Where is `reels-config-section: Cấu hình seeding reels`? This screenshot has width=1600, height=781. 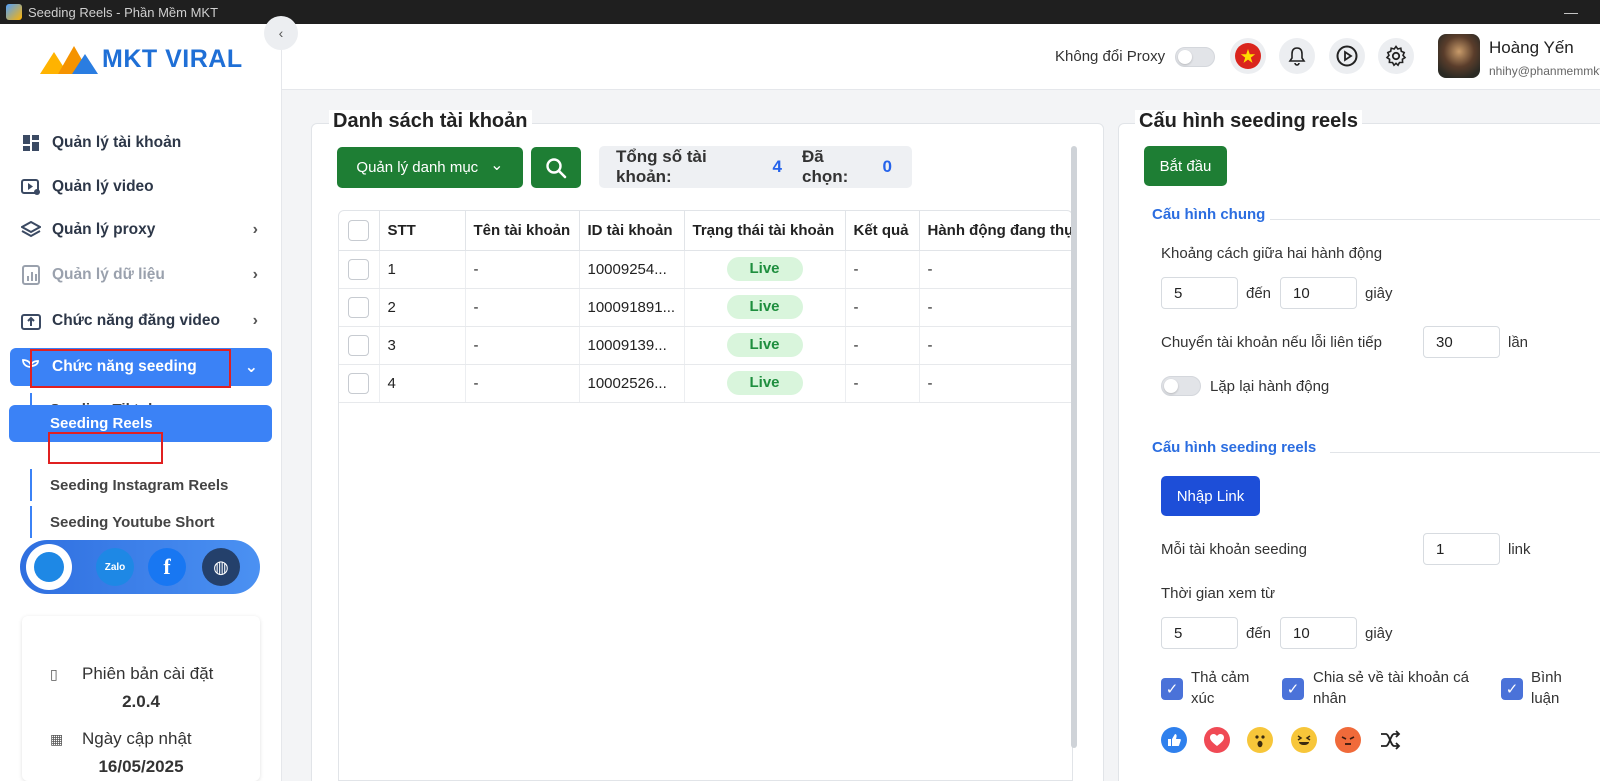
reels-config-section: Cấu hình seeding reels is located at coordinates (1234, 447).